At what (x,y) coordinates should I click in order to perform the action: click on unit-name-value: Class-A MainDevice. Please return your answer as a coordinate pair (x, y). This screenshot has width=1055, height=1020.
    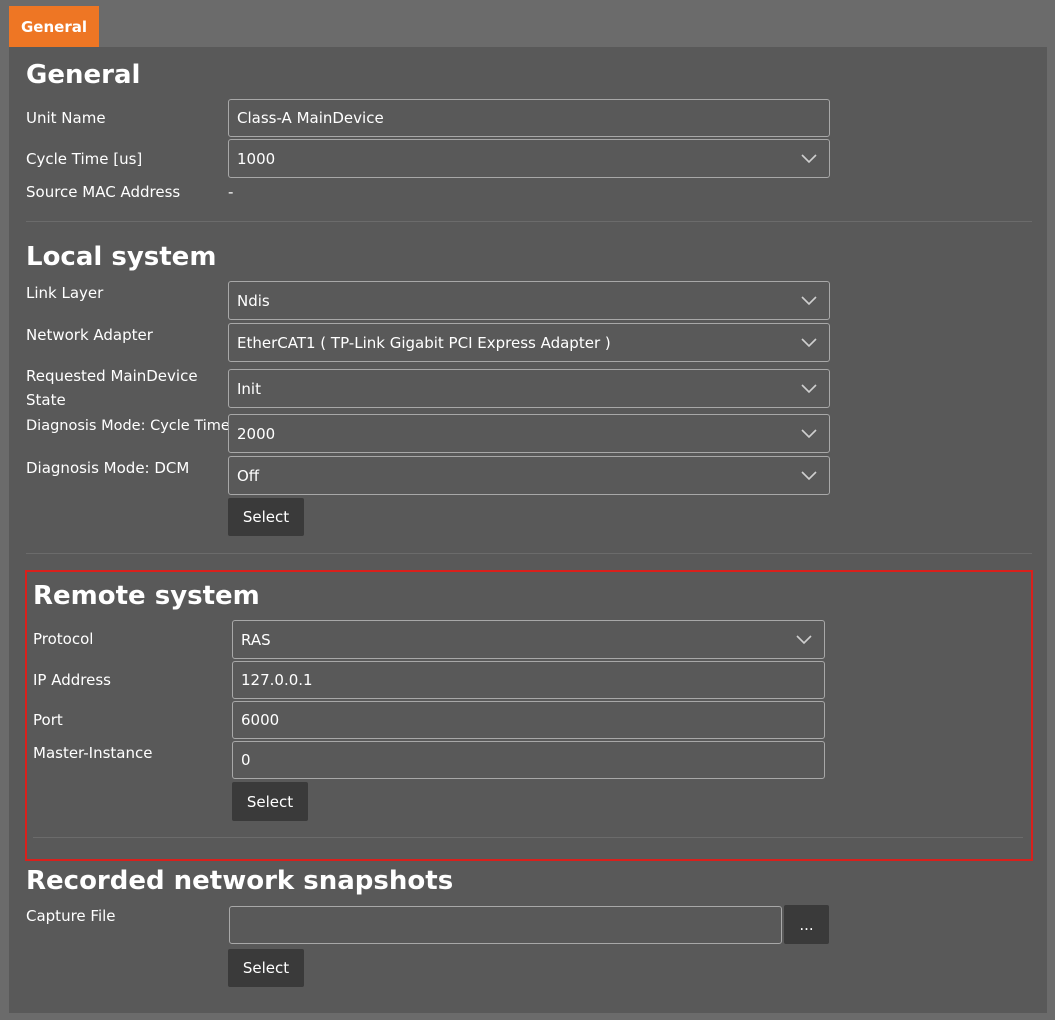
    Looking at the image, I should click on (310, 118).